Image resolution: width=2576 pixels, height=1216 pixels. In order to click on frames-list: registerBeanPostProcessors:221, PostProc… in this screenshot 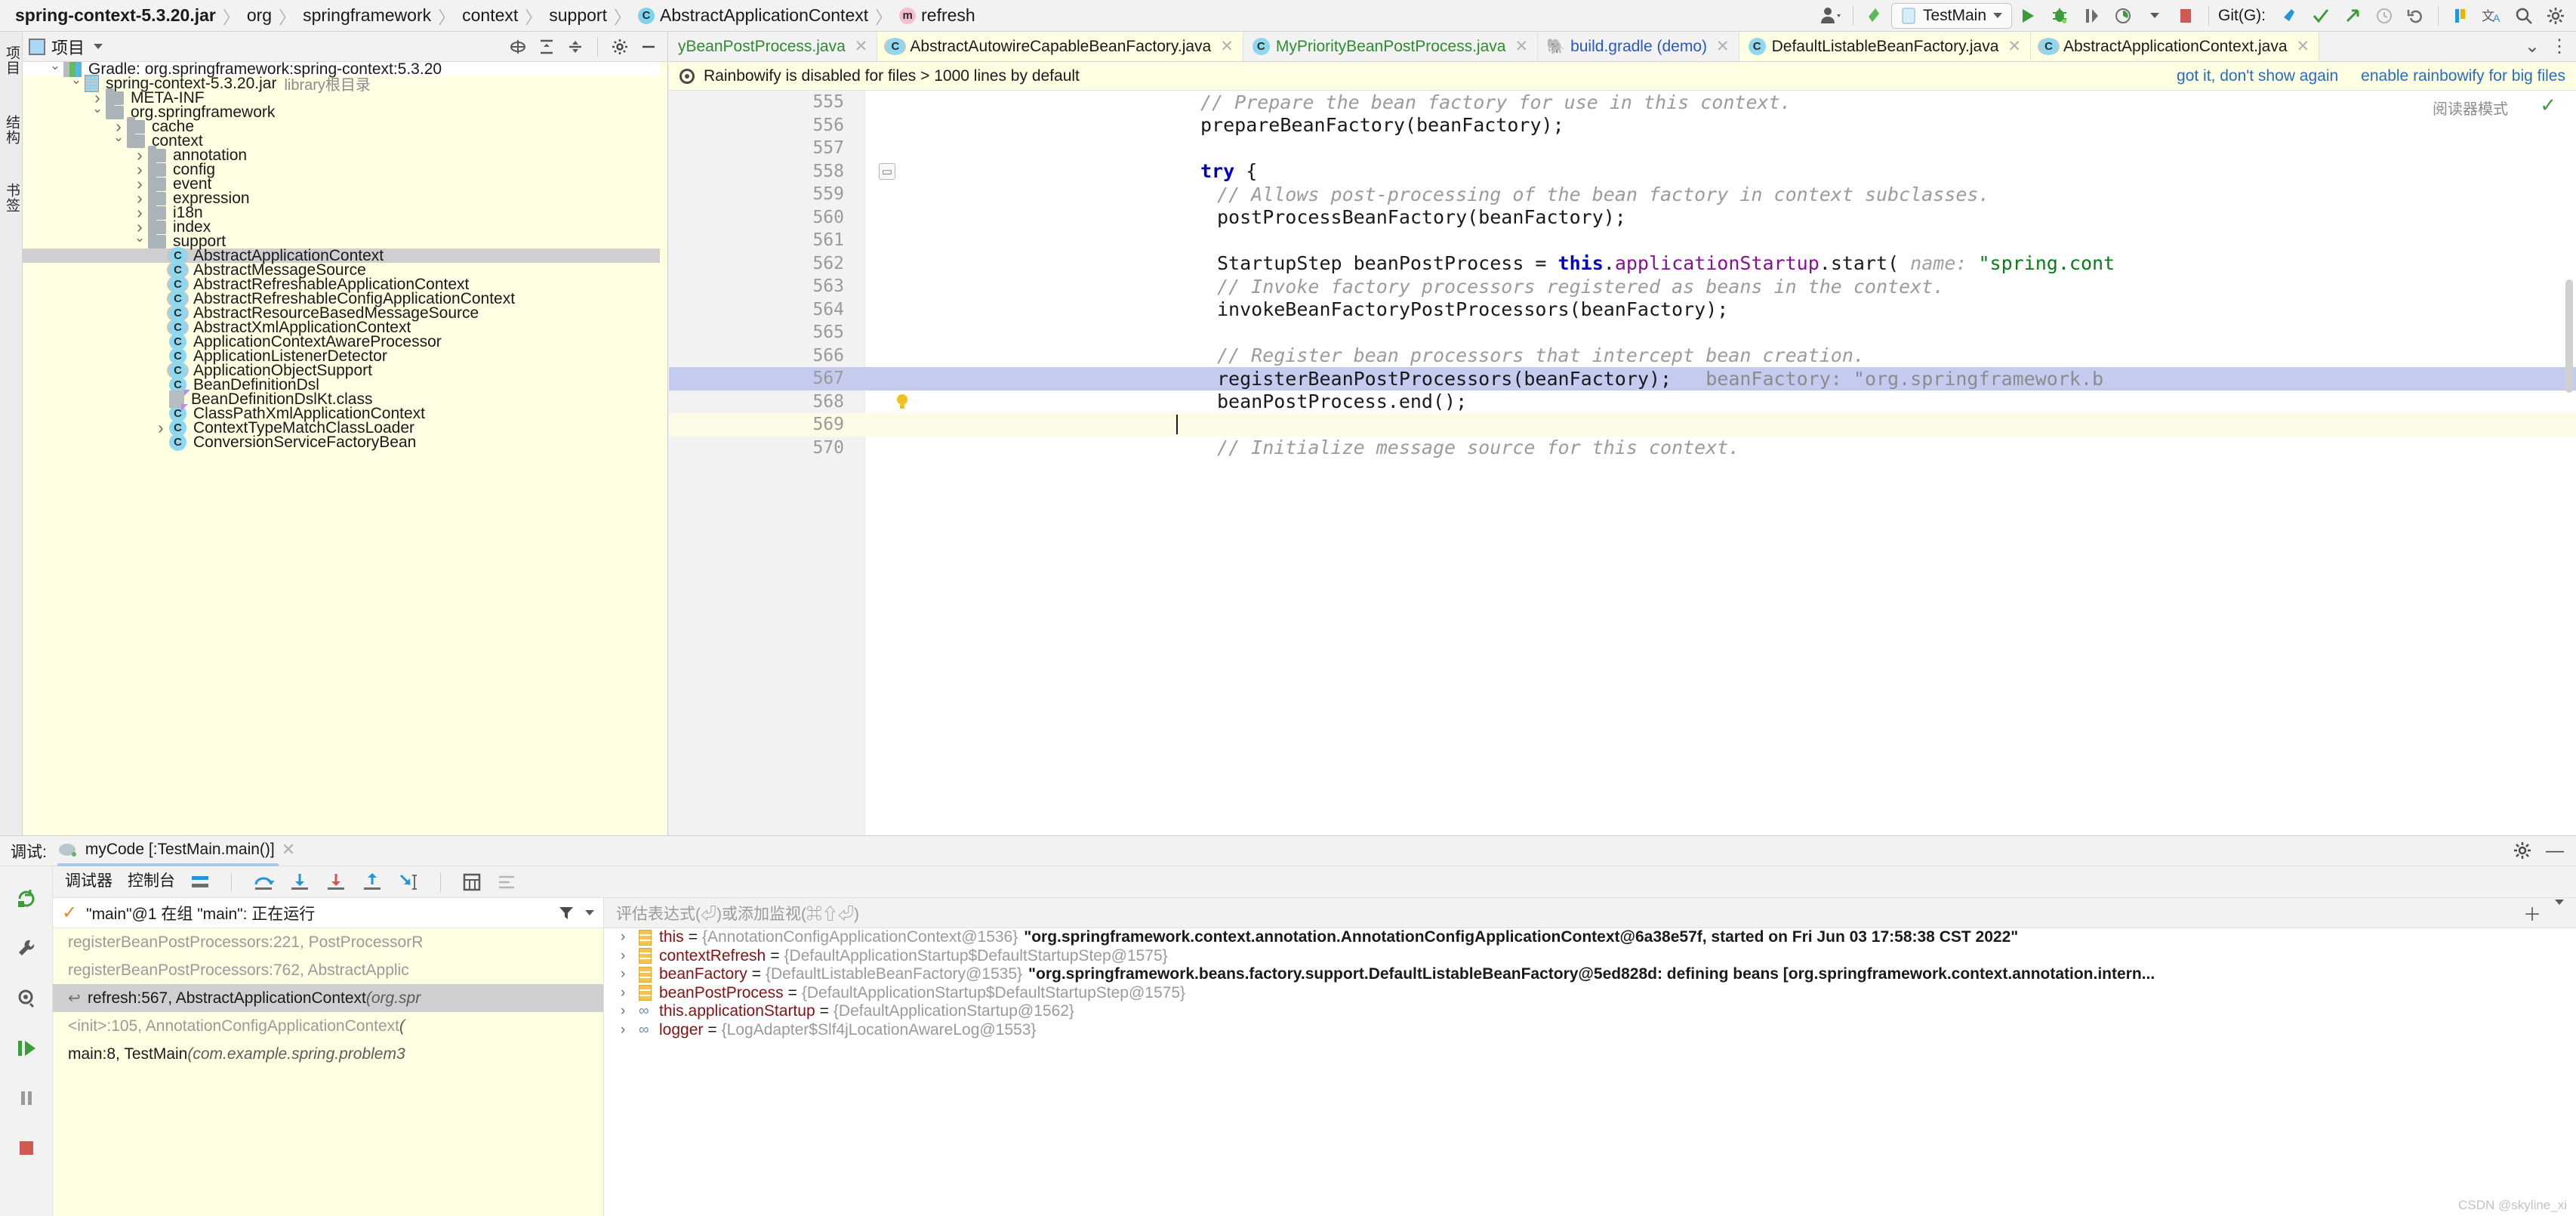, I will do `click(328, 998)`.